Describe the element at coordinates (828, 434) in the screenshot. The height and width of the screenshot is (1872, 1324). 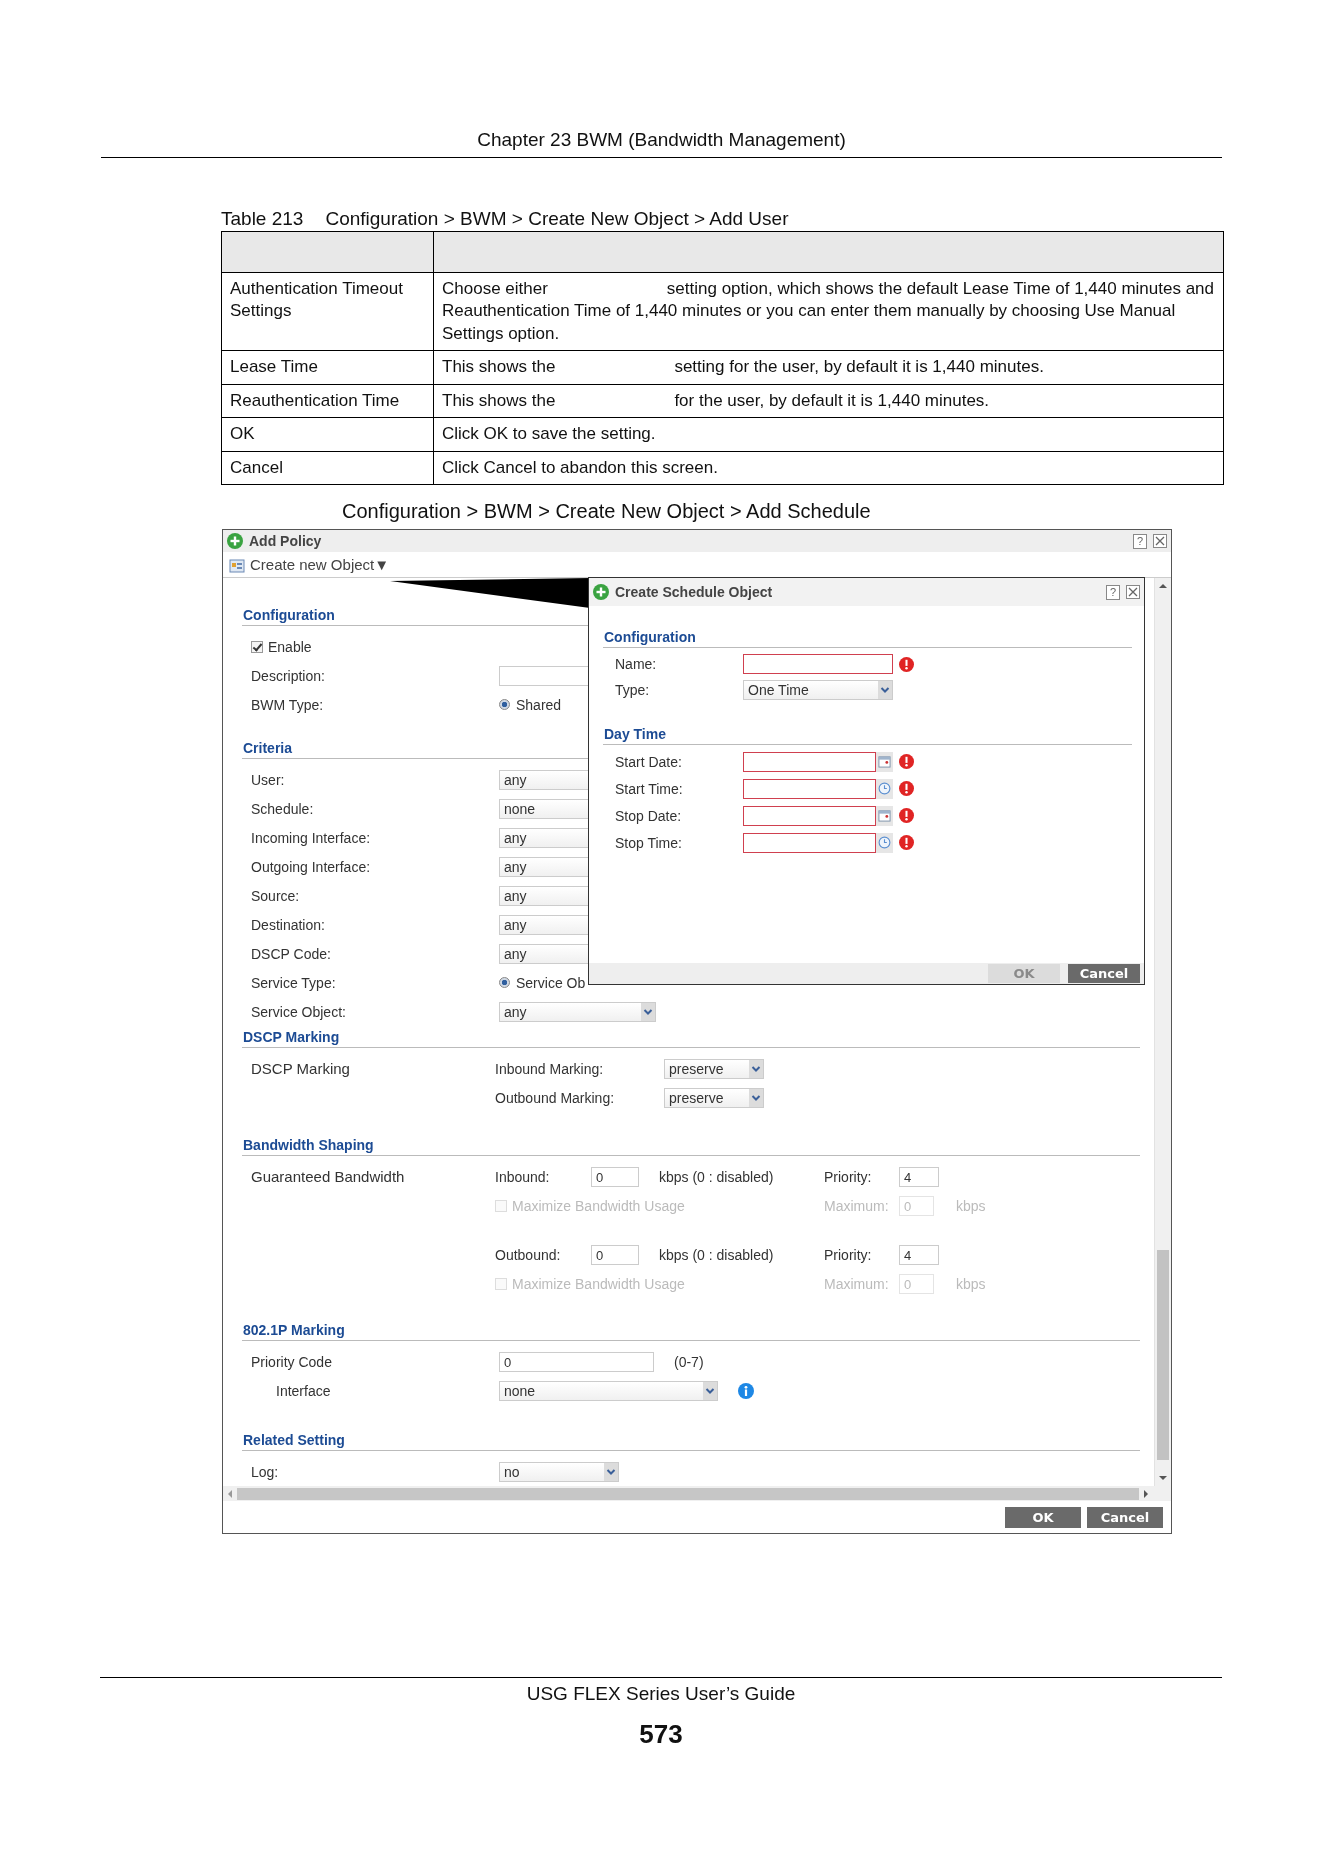
I see `table-cell: Click OK to save the setting.` at that location.